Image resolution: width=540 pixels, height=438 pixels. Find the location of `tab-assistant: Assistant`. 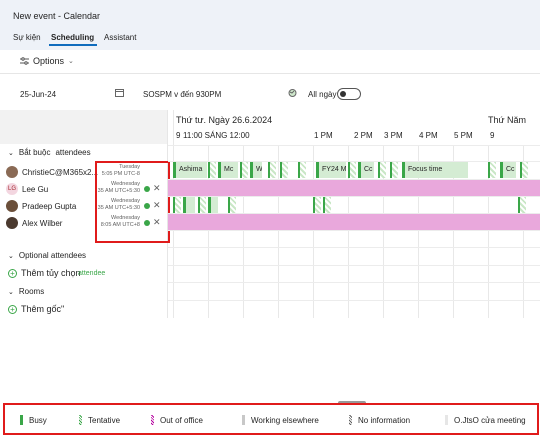

tab-assistant: Assistant is located at coordinates (120, 37).